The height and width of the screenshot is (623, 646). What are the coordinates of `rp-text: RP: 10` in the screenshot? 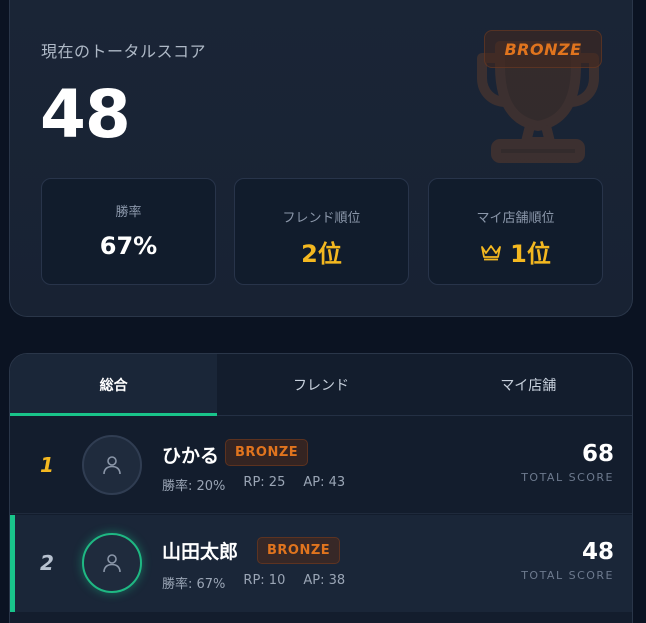 It's located at (264, 580).